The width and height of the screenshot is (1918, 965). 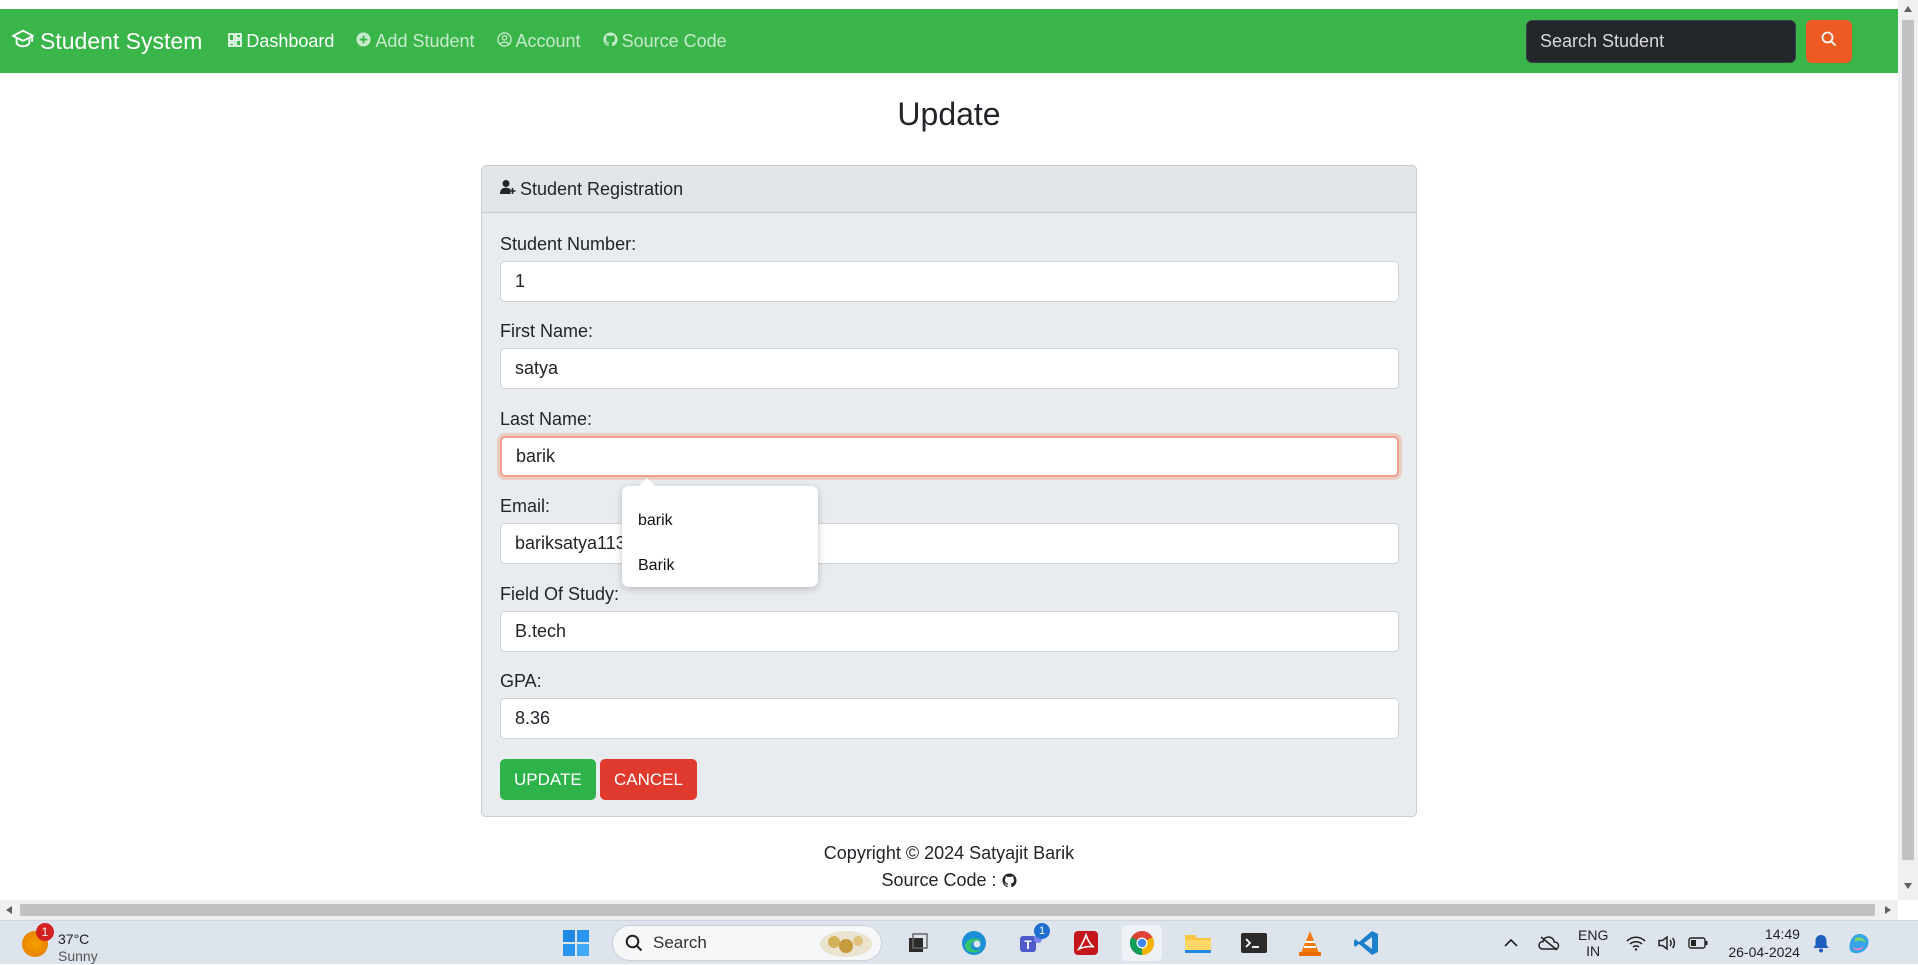 I want to click on last-name-group: Last Name: barik, so click(x=949, y=443).